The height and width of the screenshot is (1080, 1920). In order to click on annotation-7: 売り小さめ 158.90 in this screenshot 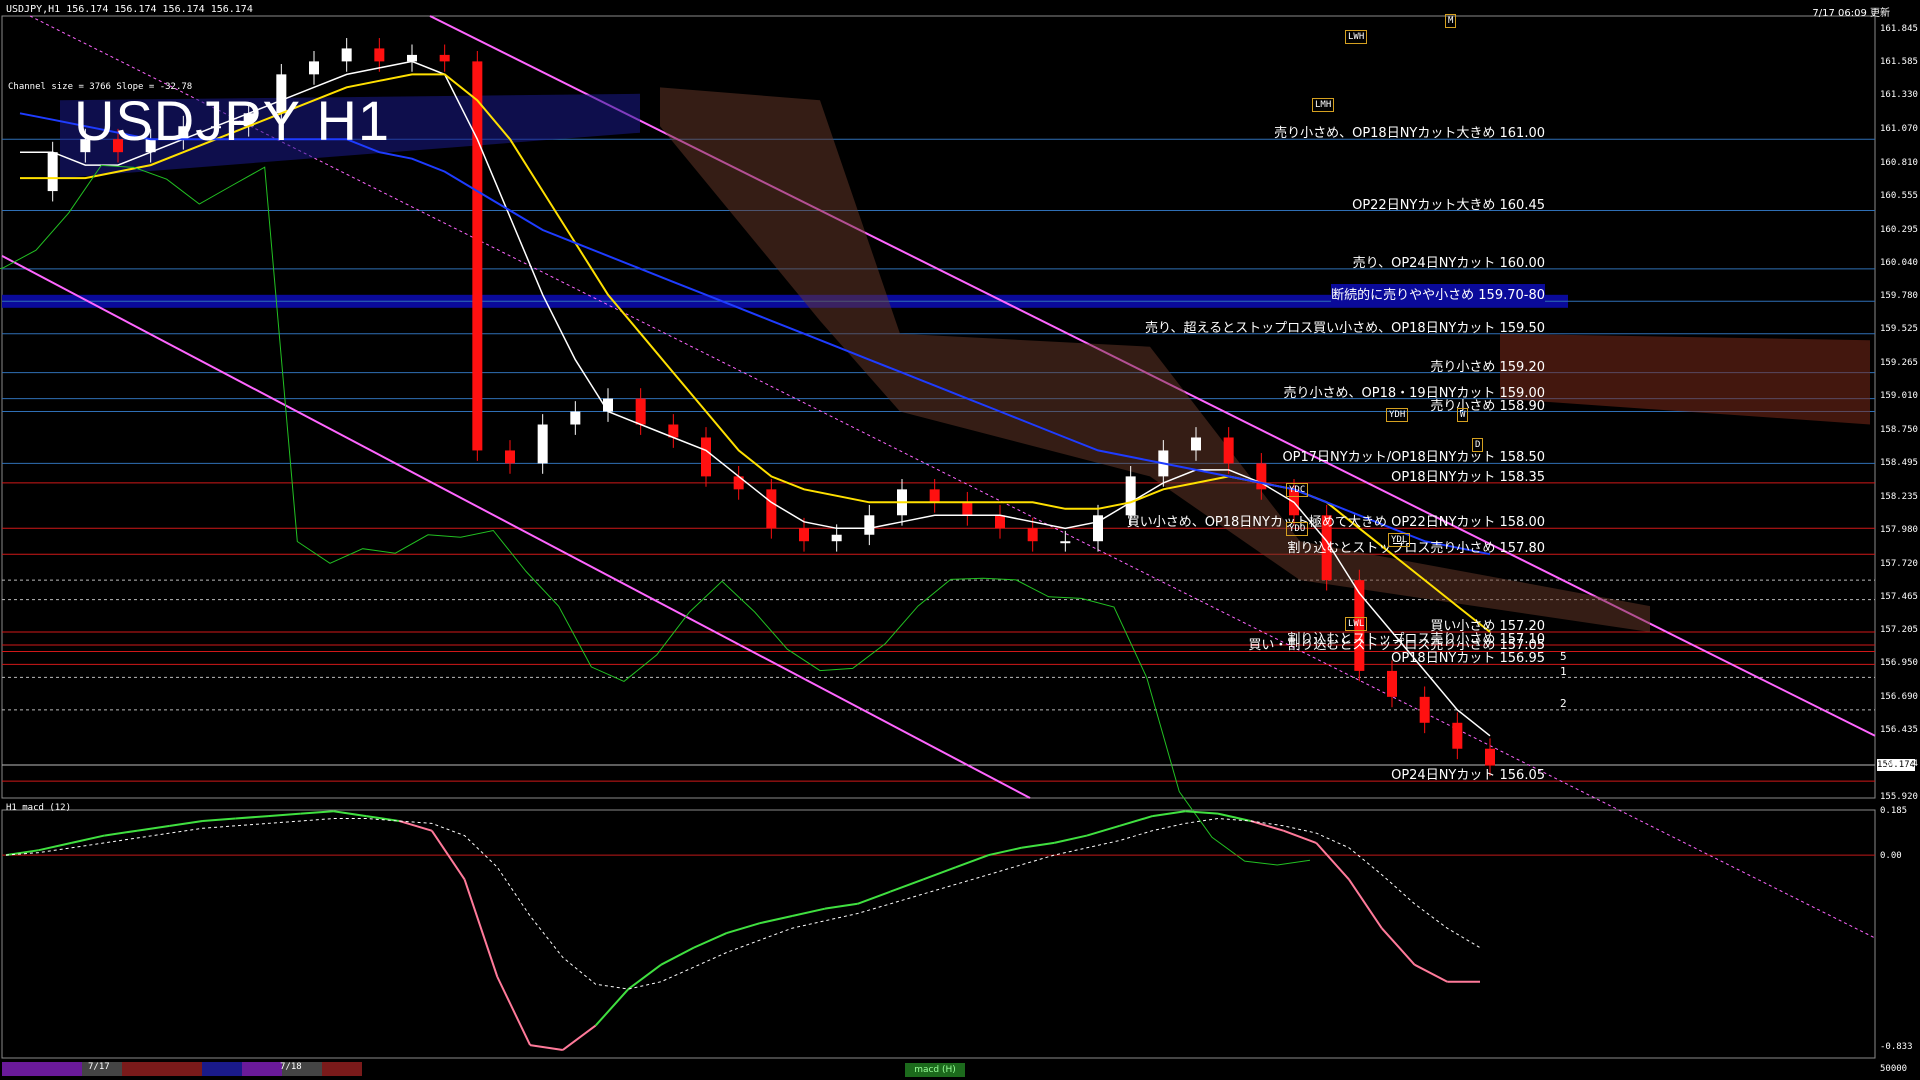, I will do `click(1487, 406)`.